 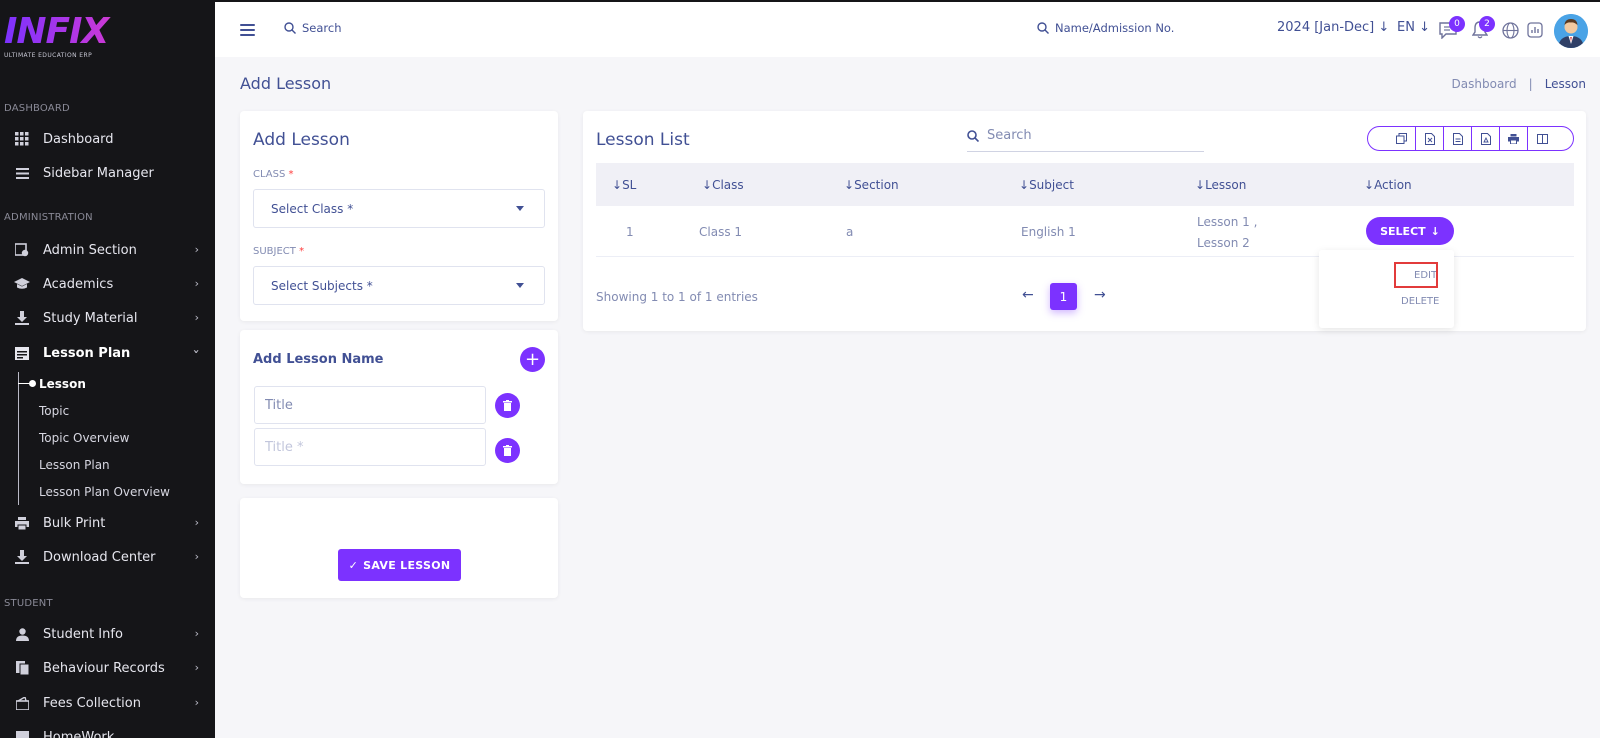 What do you see at coordinates (1085, 136) in the screenshot?
I see `lesson-list-search: Search` at bounding box center [1085, 136].